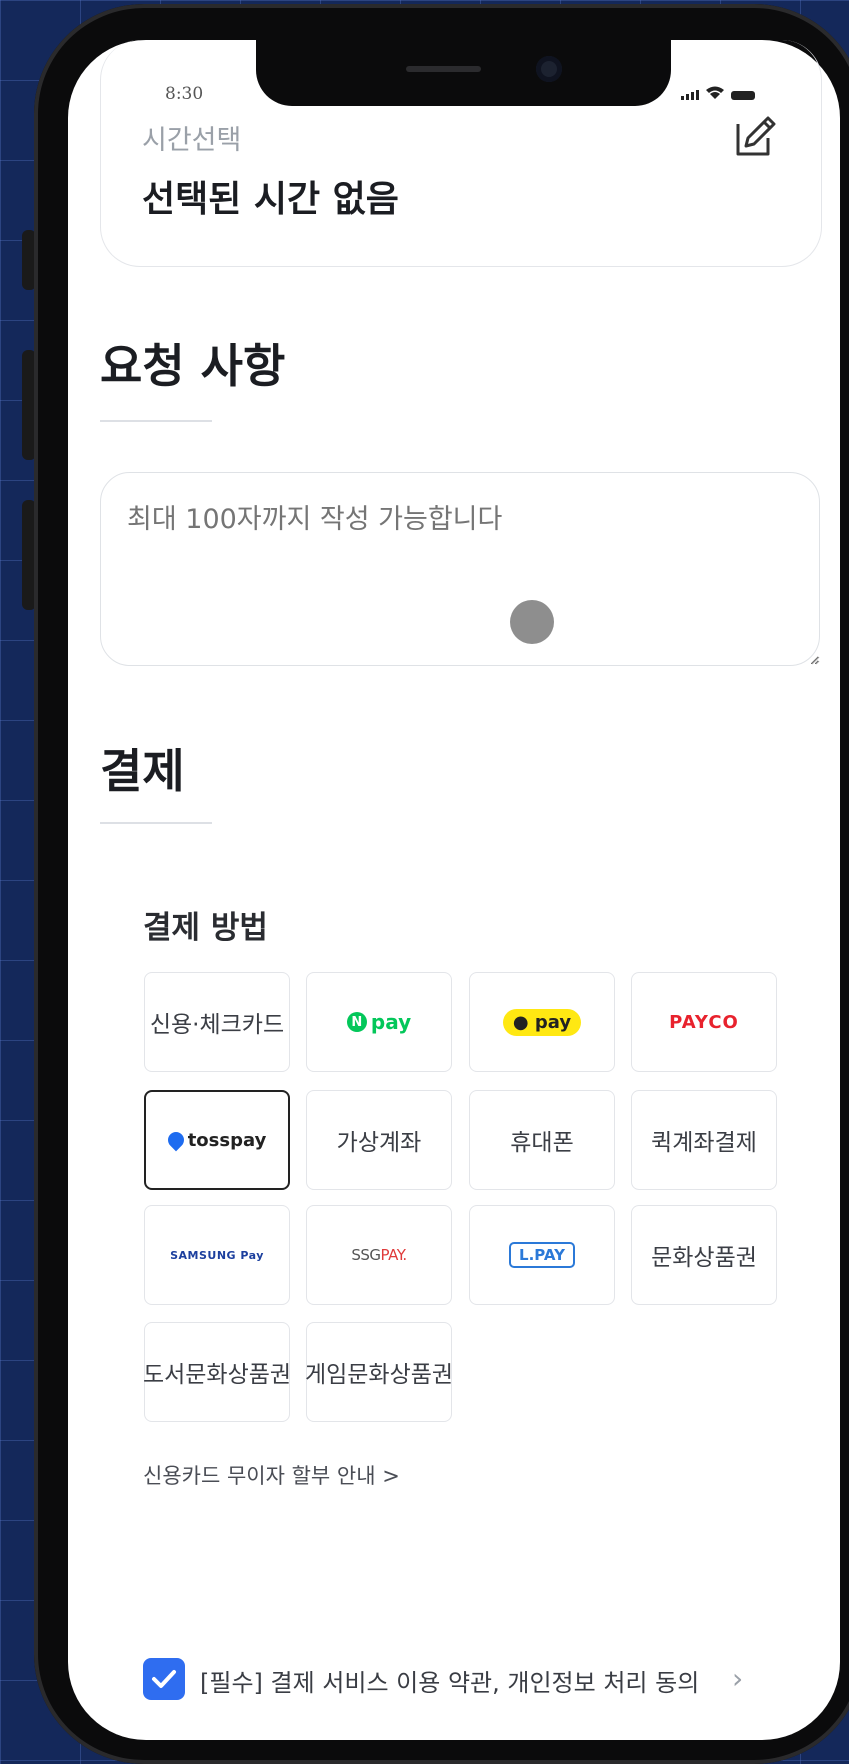  I want to click on payco-logo-icon: PAYCO, so click(704, 1022).